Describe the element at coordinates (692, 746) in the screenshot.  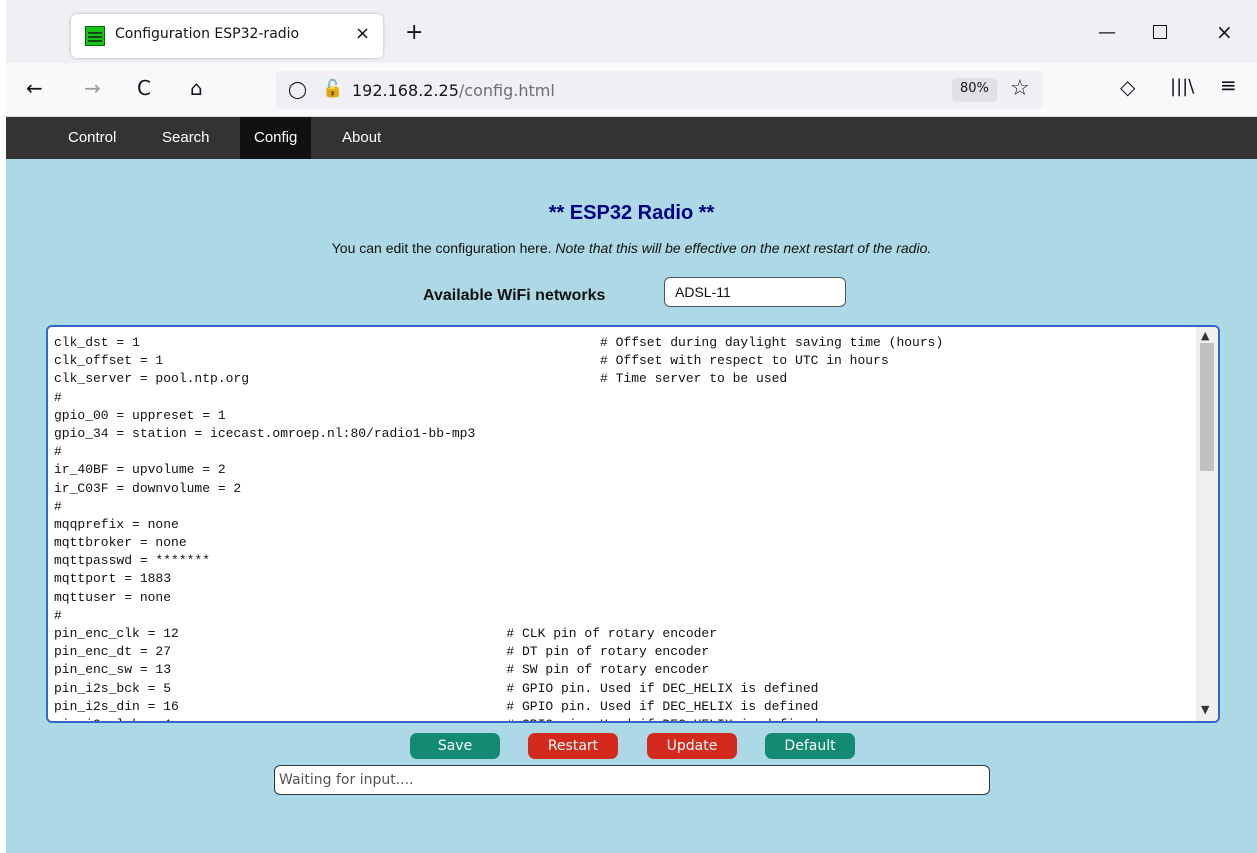
I see `update-button: Update` at that location.